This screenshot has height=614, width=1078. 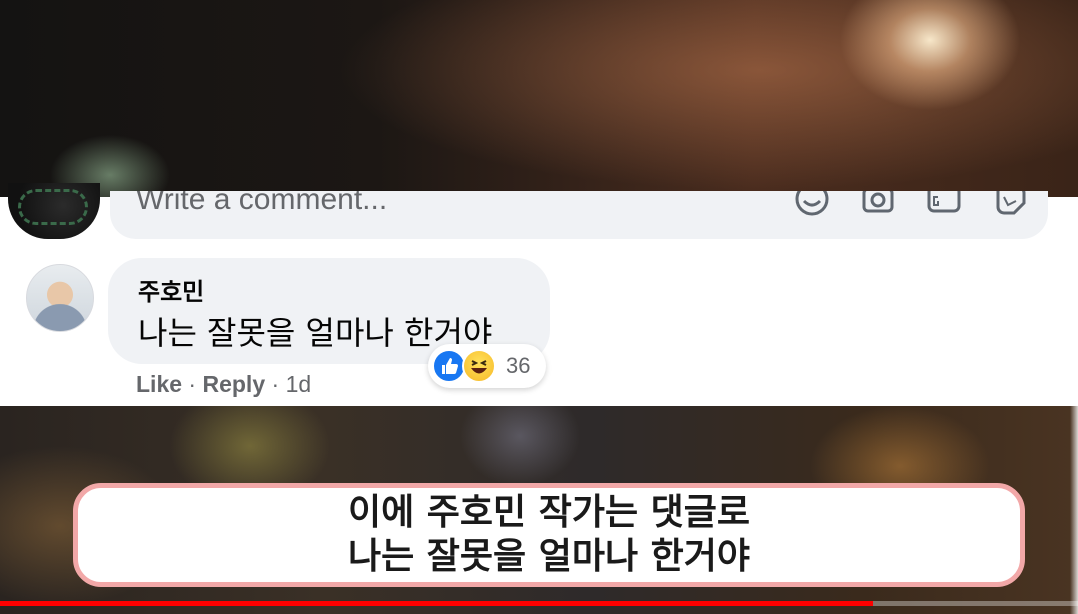 I want to click on comment-input-icons, so click(x=911, y=205).